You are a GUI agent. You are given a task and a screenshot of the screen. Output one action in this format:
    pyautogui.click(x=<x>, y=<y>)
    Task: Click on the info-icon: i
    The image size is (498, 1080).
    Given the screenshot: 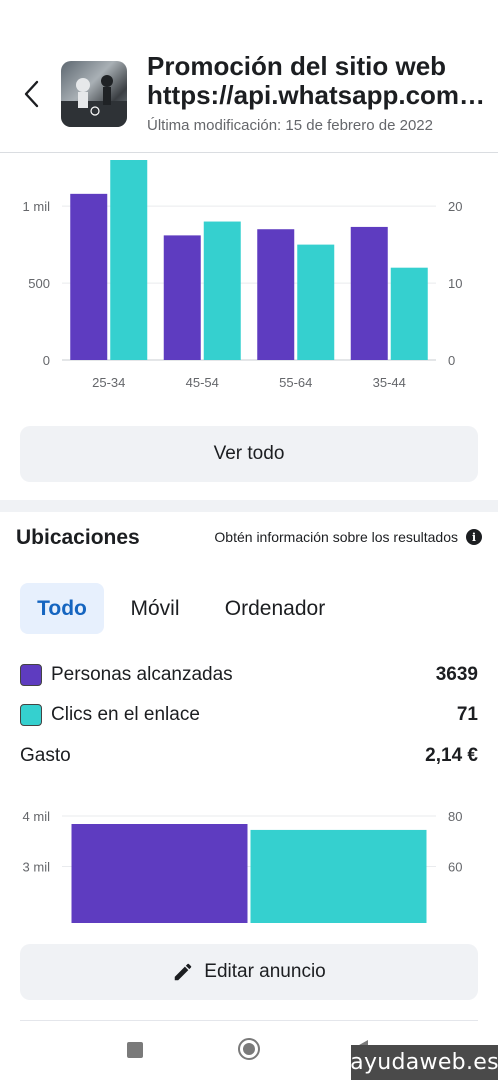 What is the action you would take?
    pyautogui.click(x=474, y=537)
    